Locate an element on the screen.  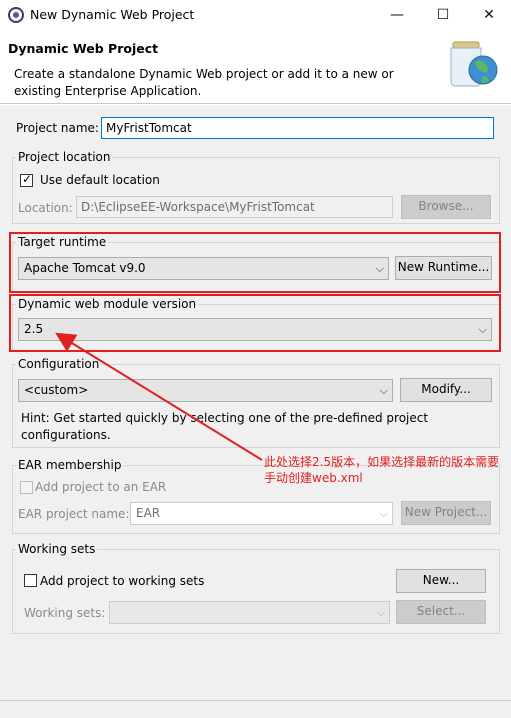
bottom-divider is located at coordinates (255, 700).